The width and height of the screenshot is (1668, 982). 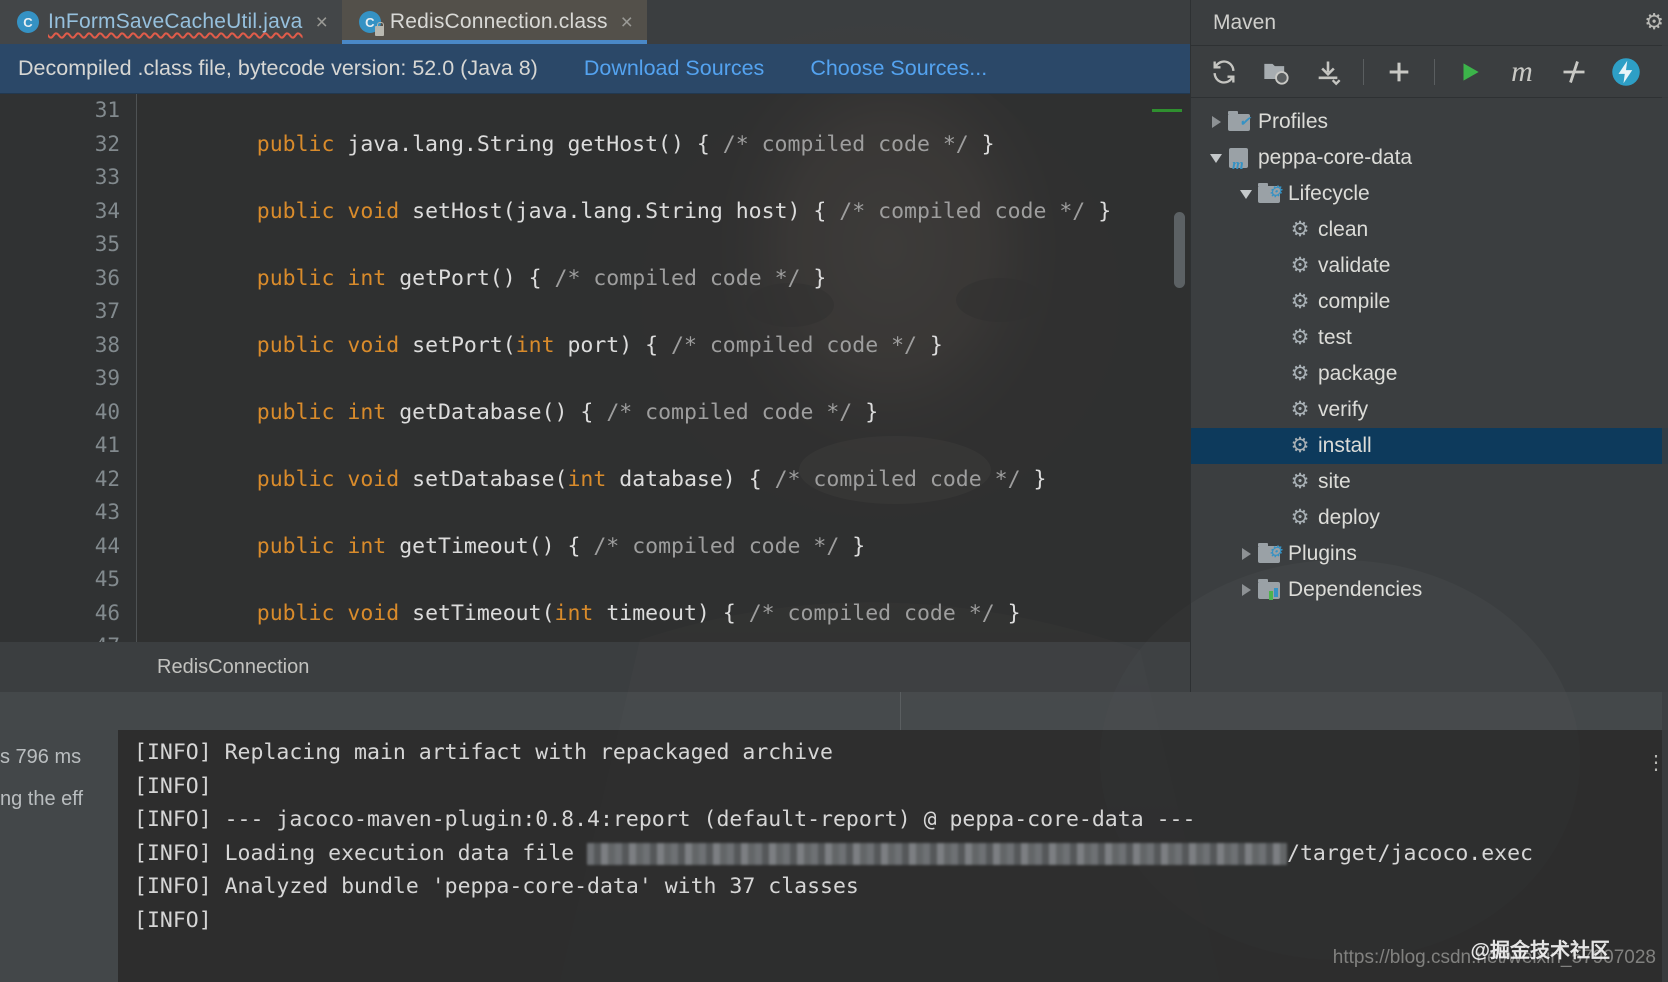 I want to click on maven-tree-item-plugins: Plugins, so click(x=1429, y=554).